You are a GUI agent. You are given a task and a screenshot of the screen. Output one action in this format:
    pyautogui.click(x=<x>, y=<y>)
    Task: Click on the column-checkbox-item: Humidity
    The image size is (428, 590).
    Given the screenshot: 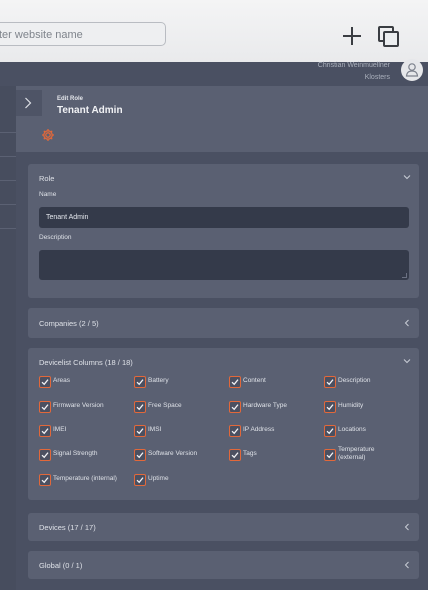 What is the action you would take?
    pyautogui.click(x=370, y=408)
    